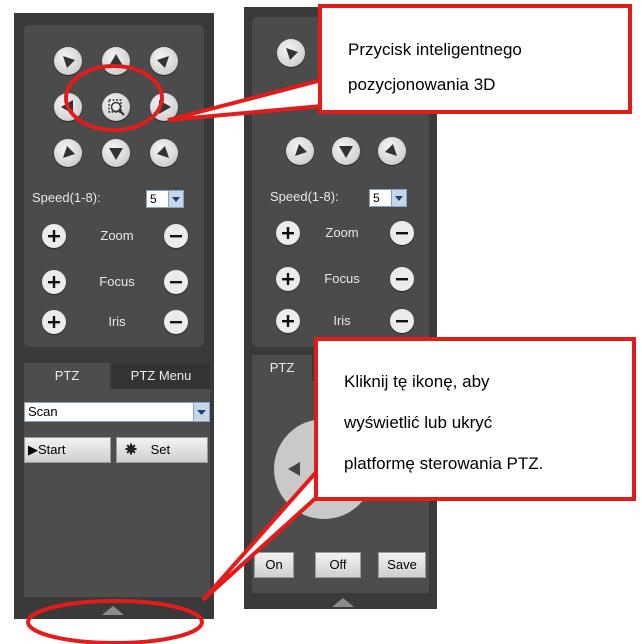 The image size is (642, 644). I want to click on ptz-tab-content: Scan ▶Start Set, so click(117, 493).